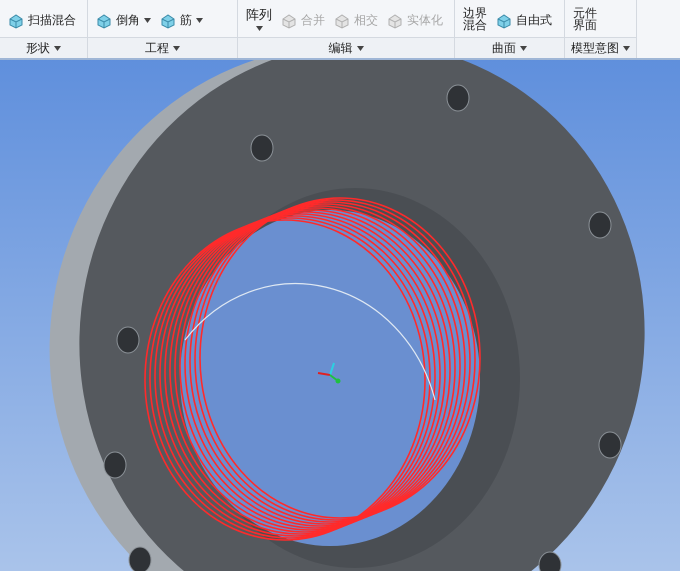 The height and width of the screenshot is (571, 680). Describe the element at coordinates (259, 19) in the screenshot. I see `ribbon-button: 阵列` at that location.